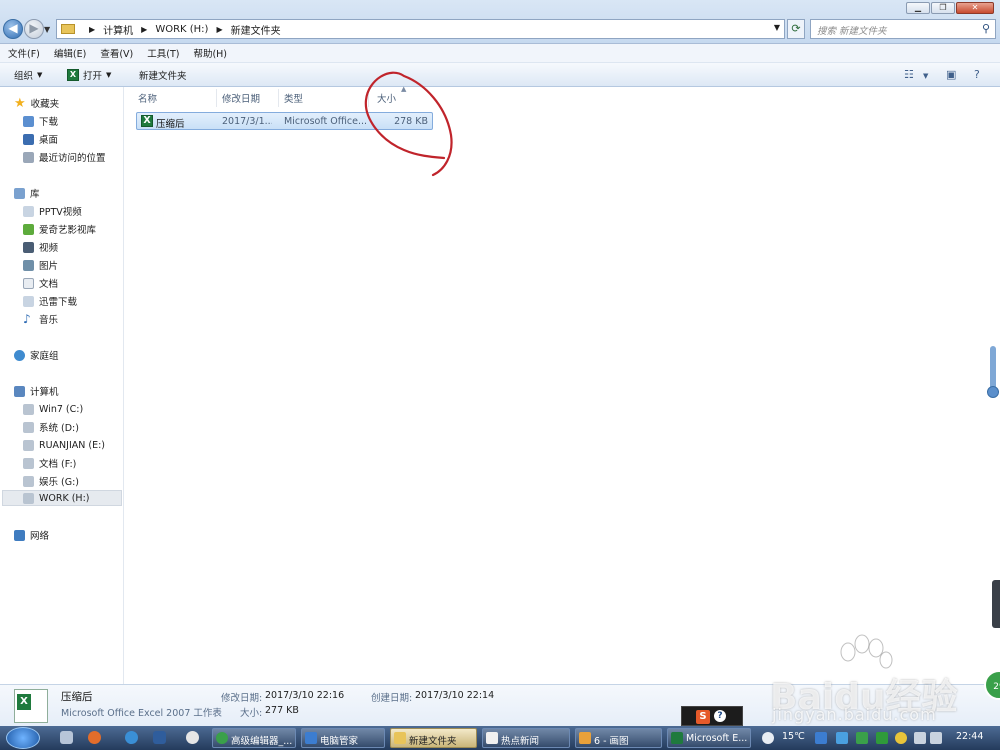 This screenshot has width=1000, height=750. What do you see at coordinates (386, 98) in the screenshot?
I see `column-header-size: 大小` at bounding box center [386, 98].